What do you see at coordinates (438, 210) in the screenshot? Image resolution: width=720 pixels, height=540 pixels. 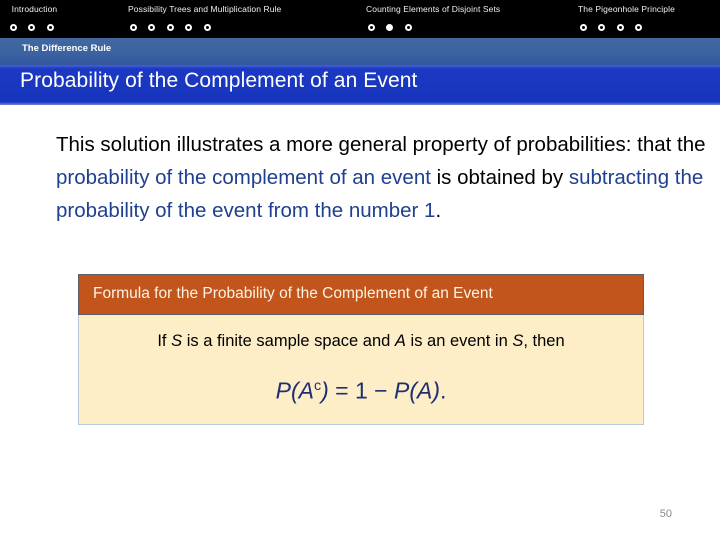 I see `body-segment-3: .` at bounding box center [438, 210].